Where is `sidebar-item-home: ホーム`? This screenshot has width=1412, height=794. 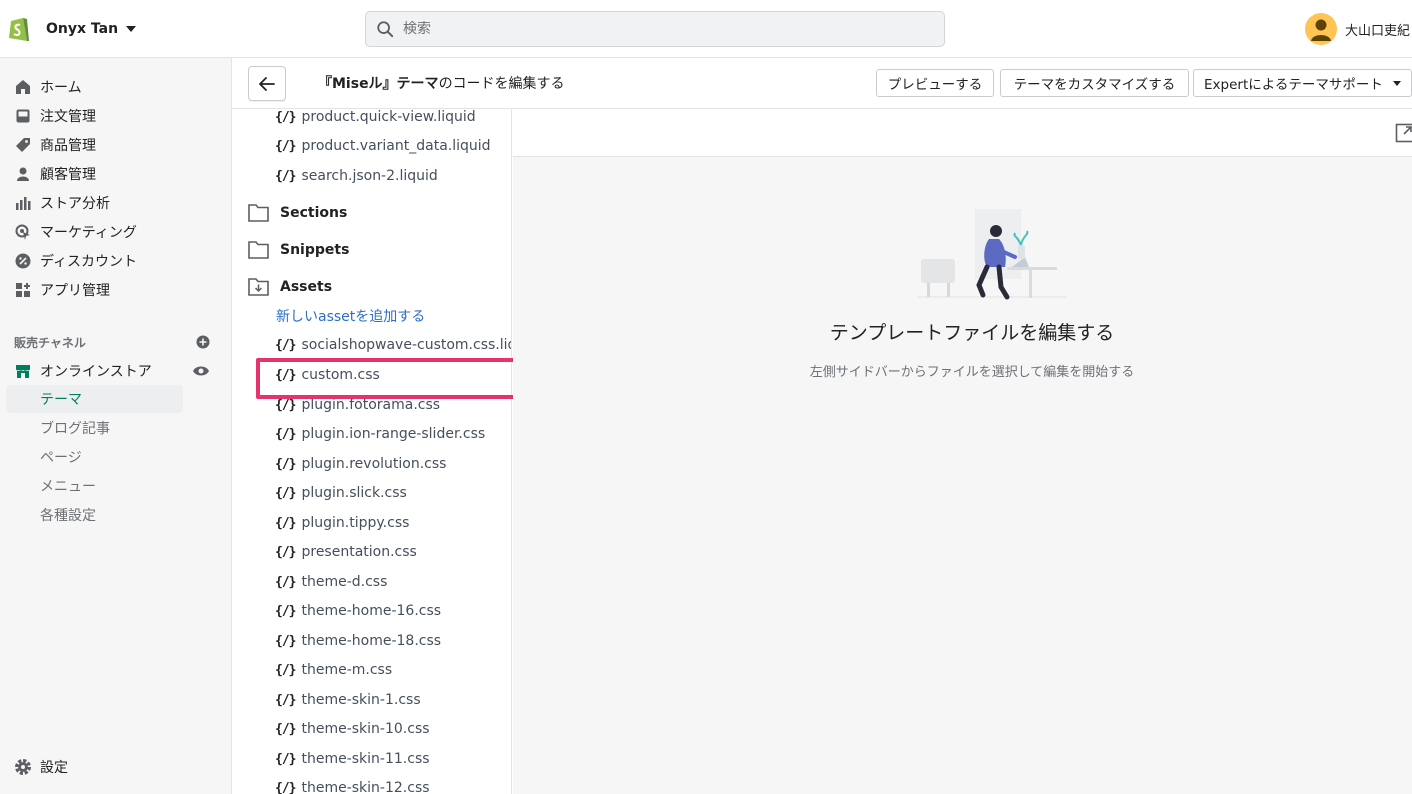 sidebar-item-home: ホーム is located at coordinates (116, 86).